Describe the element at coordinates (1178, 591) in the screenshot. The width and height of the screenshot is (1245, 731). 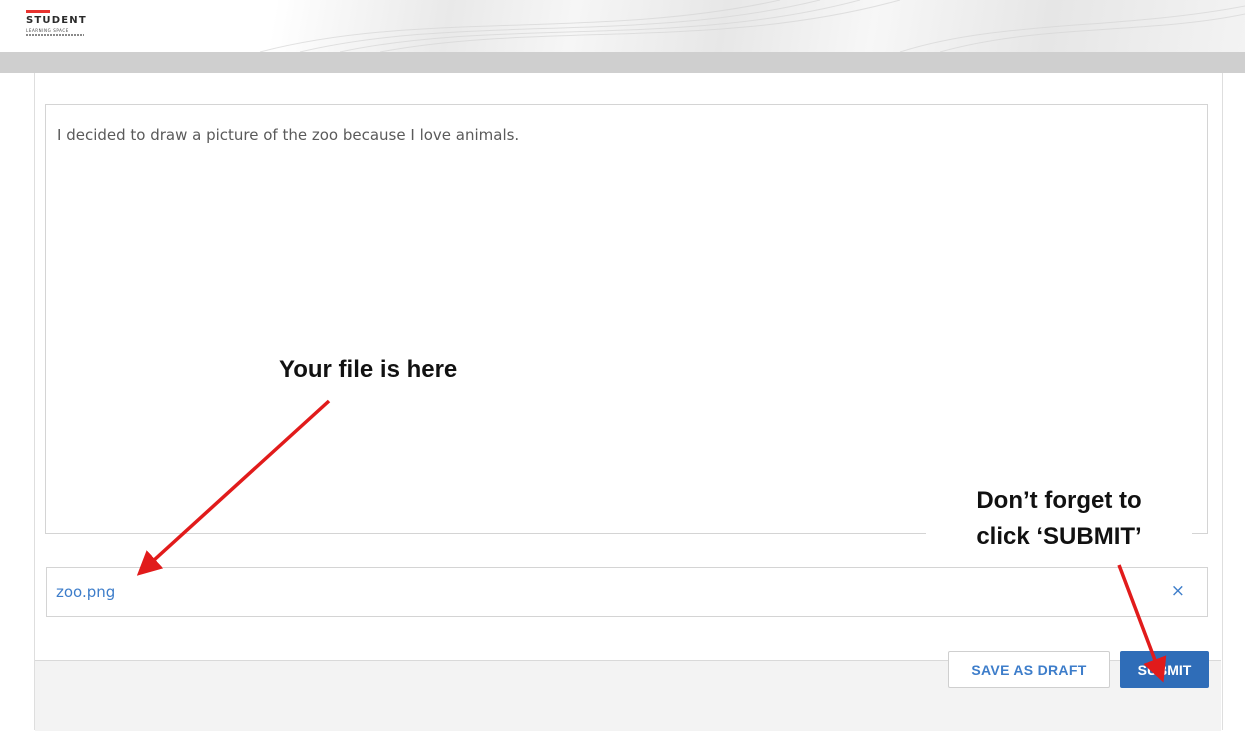
I see `remove-file-icon: ×` at that location.